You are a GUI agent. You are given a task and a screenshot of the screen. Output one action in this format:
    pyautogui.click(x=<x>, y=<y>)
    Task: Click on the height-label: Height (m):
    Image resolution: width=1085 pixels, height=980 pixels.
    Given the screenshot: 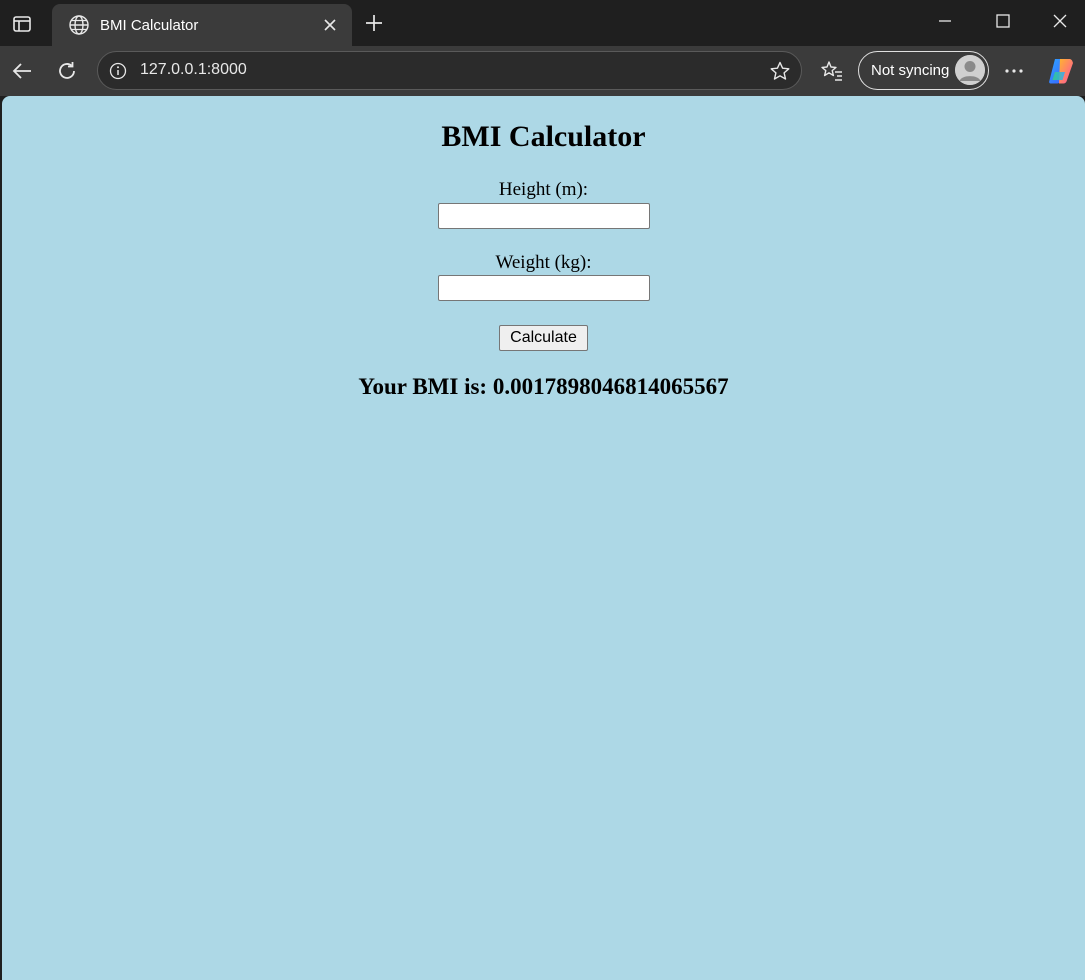 What is the action you would take?
    pyautogui.click(x=543, y=189)
    